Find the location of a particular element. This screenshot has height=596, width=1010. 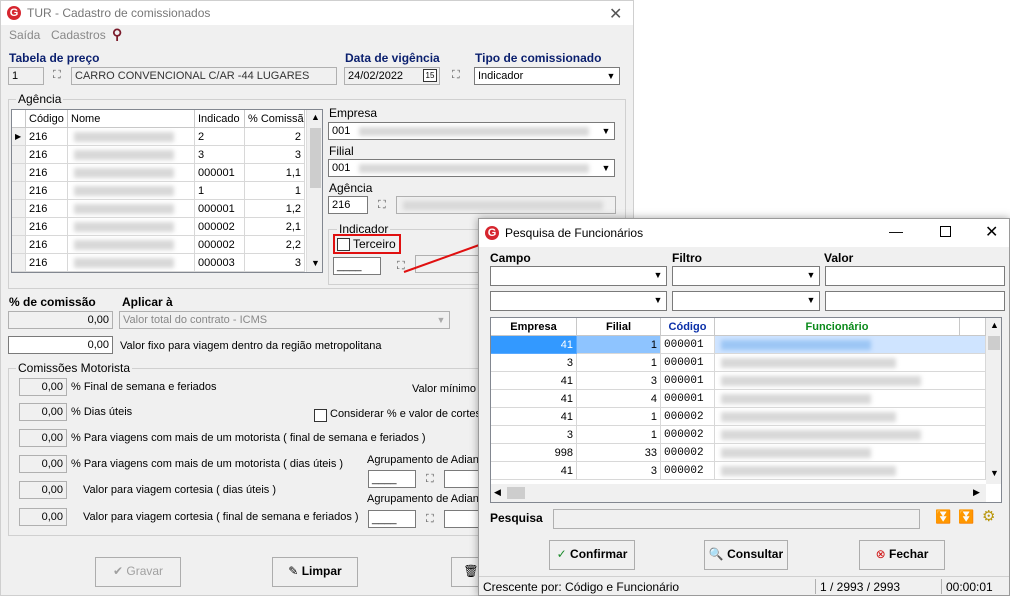

table-row: 998 33 000002 is located at coordinates (738, 453).